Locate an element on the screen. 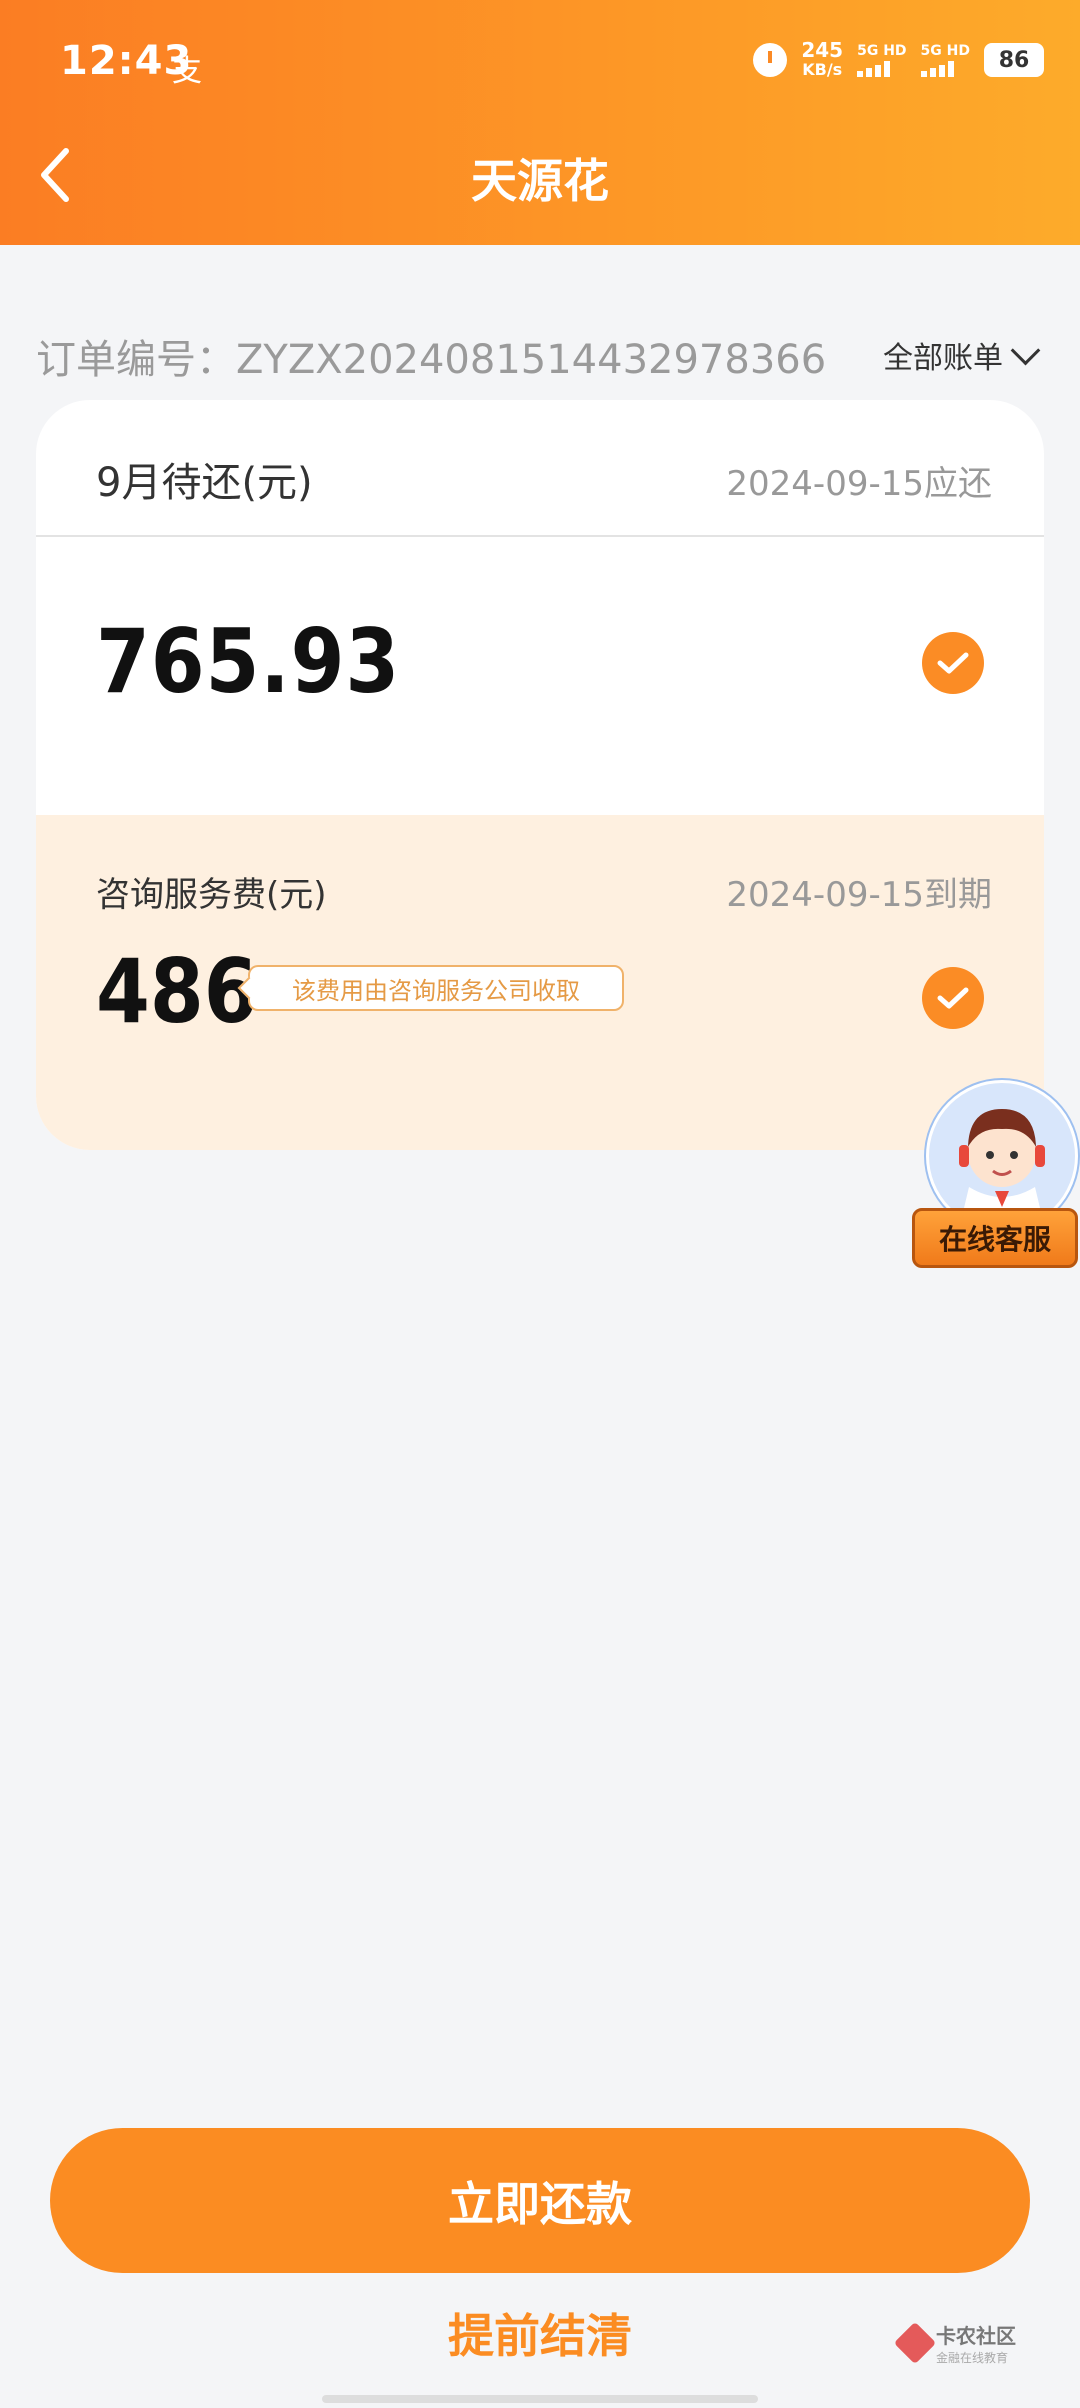  online-service-button: 在线客服 is located at coordinates (995, 1175).